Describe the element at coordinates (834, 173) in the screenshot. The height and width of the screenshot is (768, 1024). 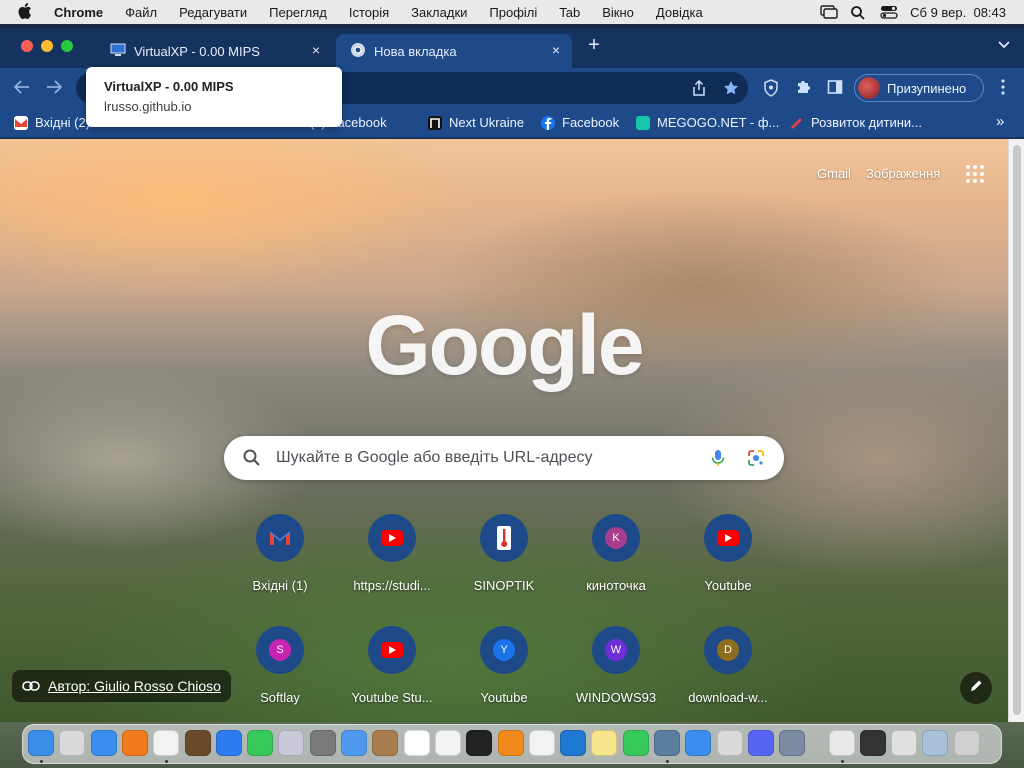
I see `gmail-link: Gmail` at that location.